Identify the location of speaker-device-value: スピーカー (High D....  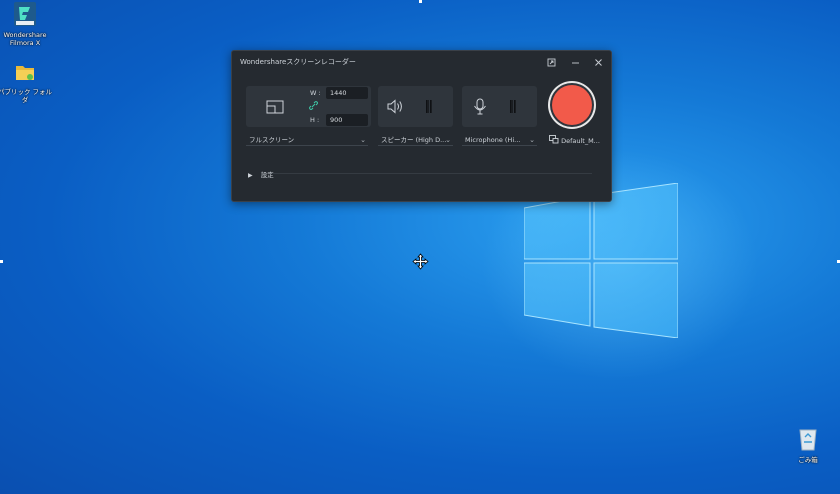
(414, 140).